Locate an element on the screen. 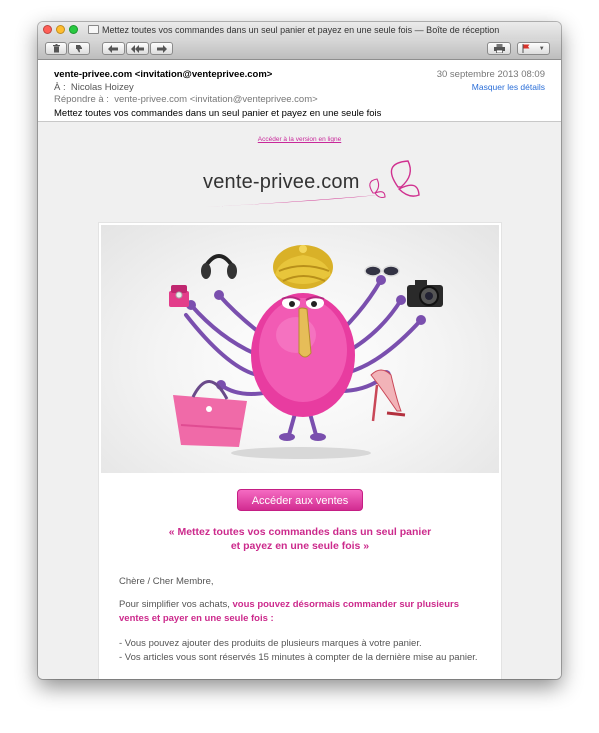  forward-icon is located at coordinates (162, 48).